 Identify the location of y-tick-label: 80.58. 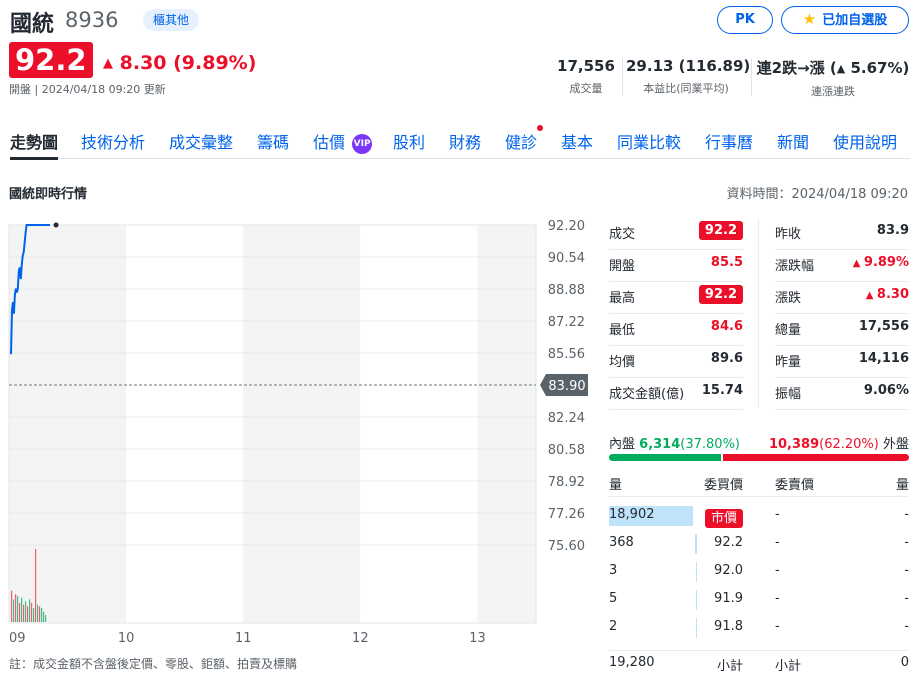
(566, 450).